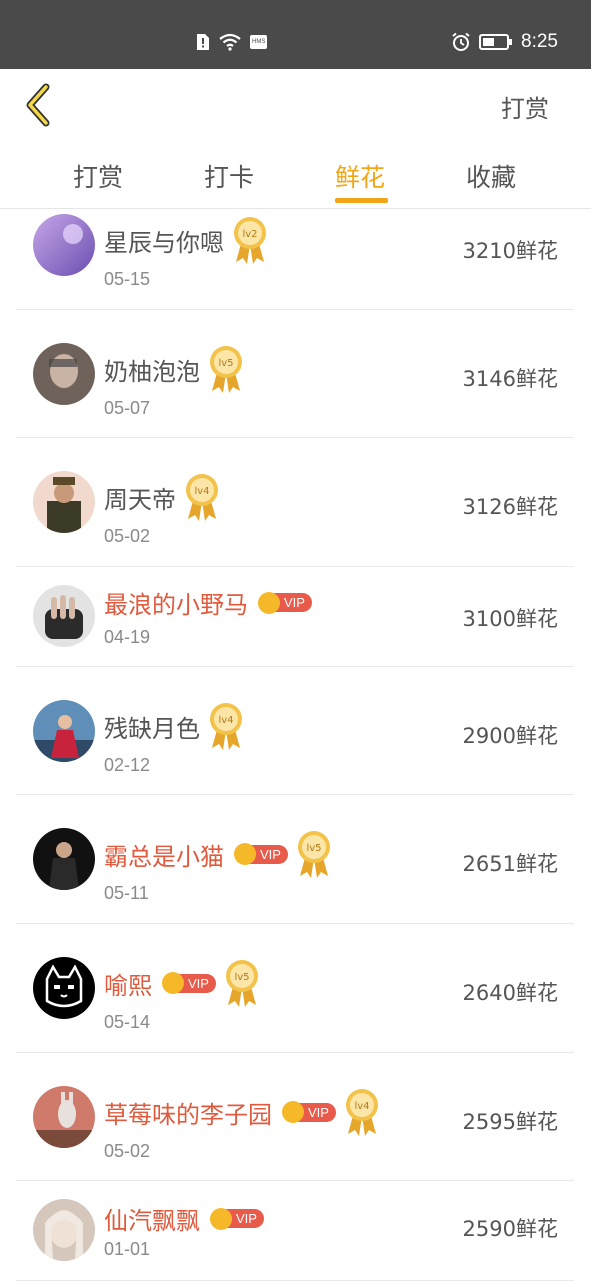 The width and height of the screenshot is (591, 1281). I want to click on flower-amount: 2640鲜花, so click(510, 993).